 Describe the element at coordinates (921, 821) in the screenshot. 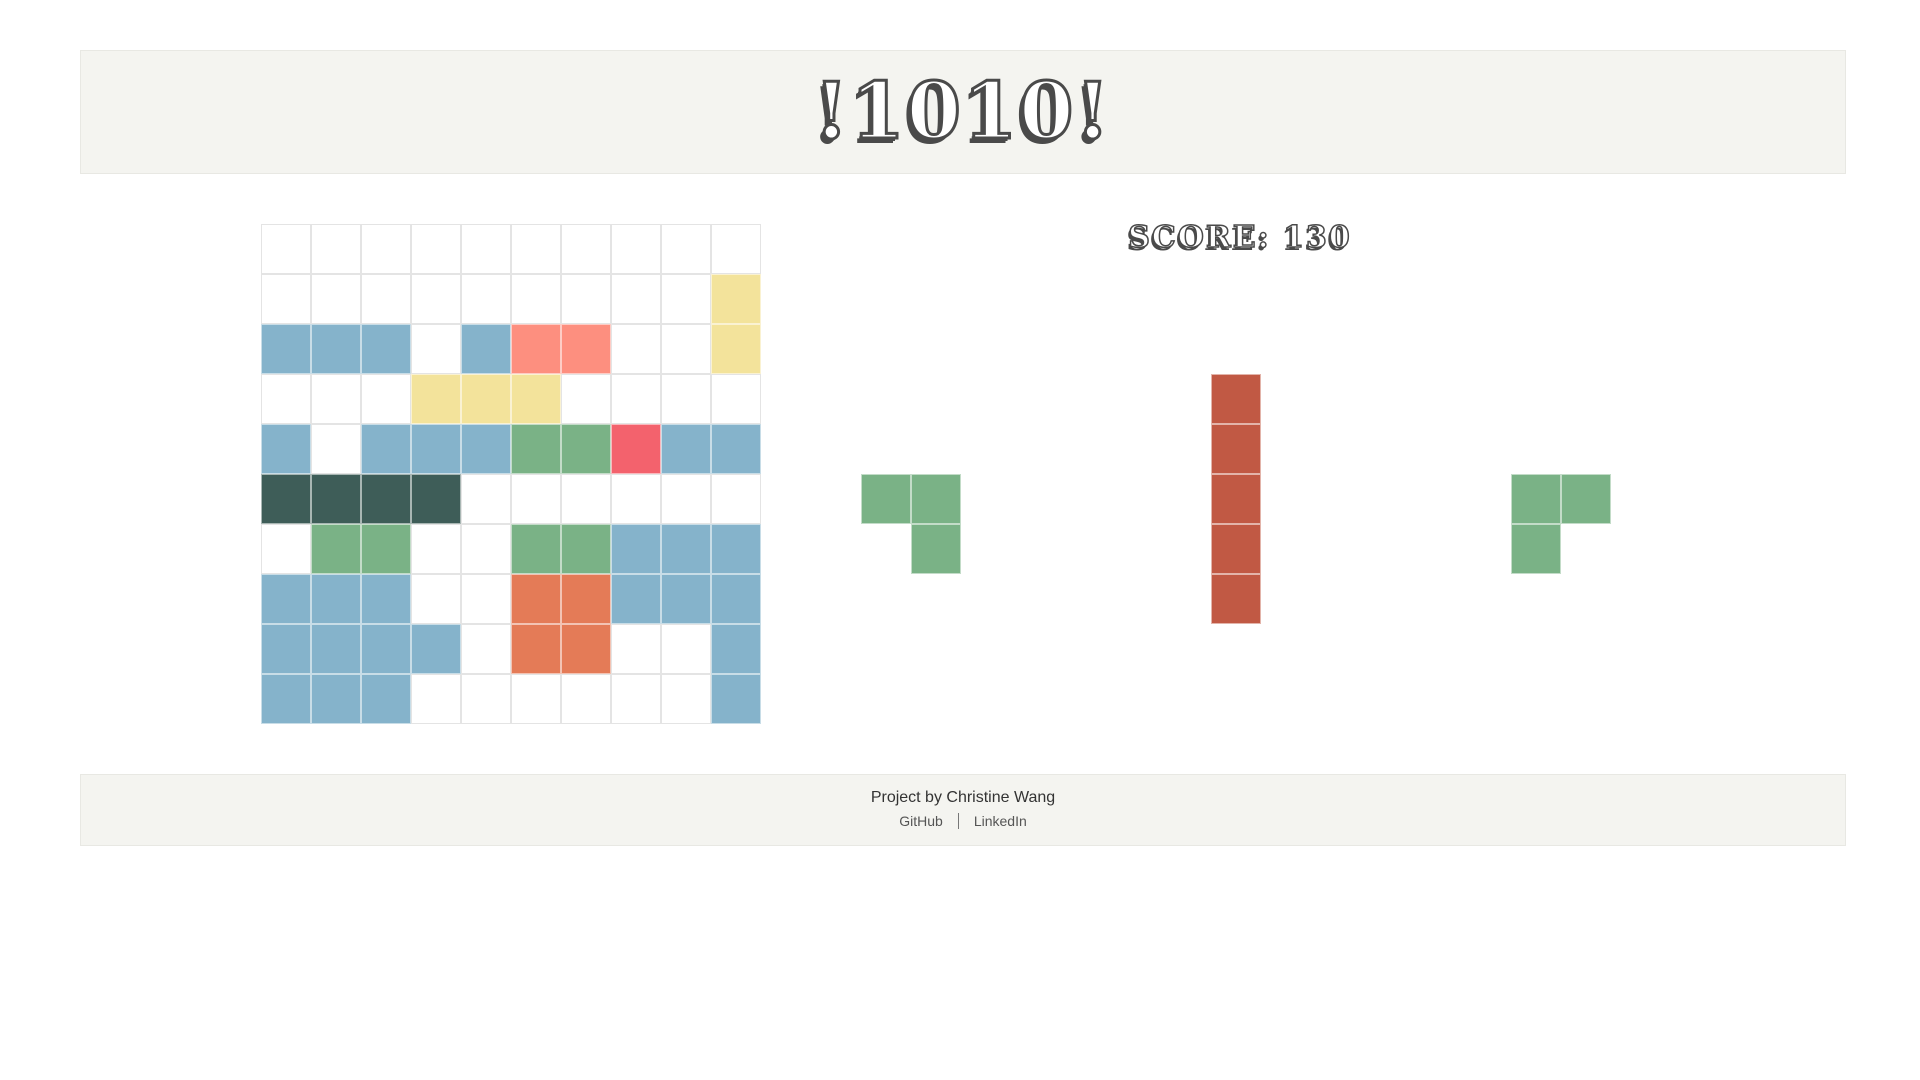

I see `github-link: GitHub` at that location.